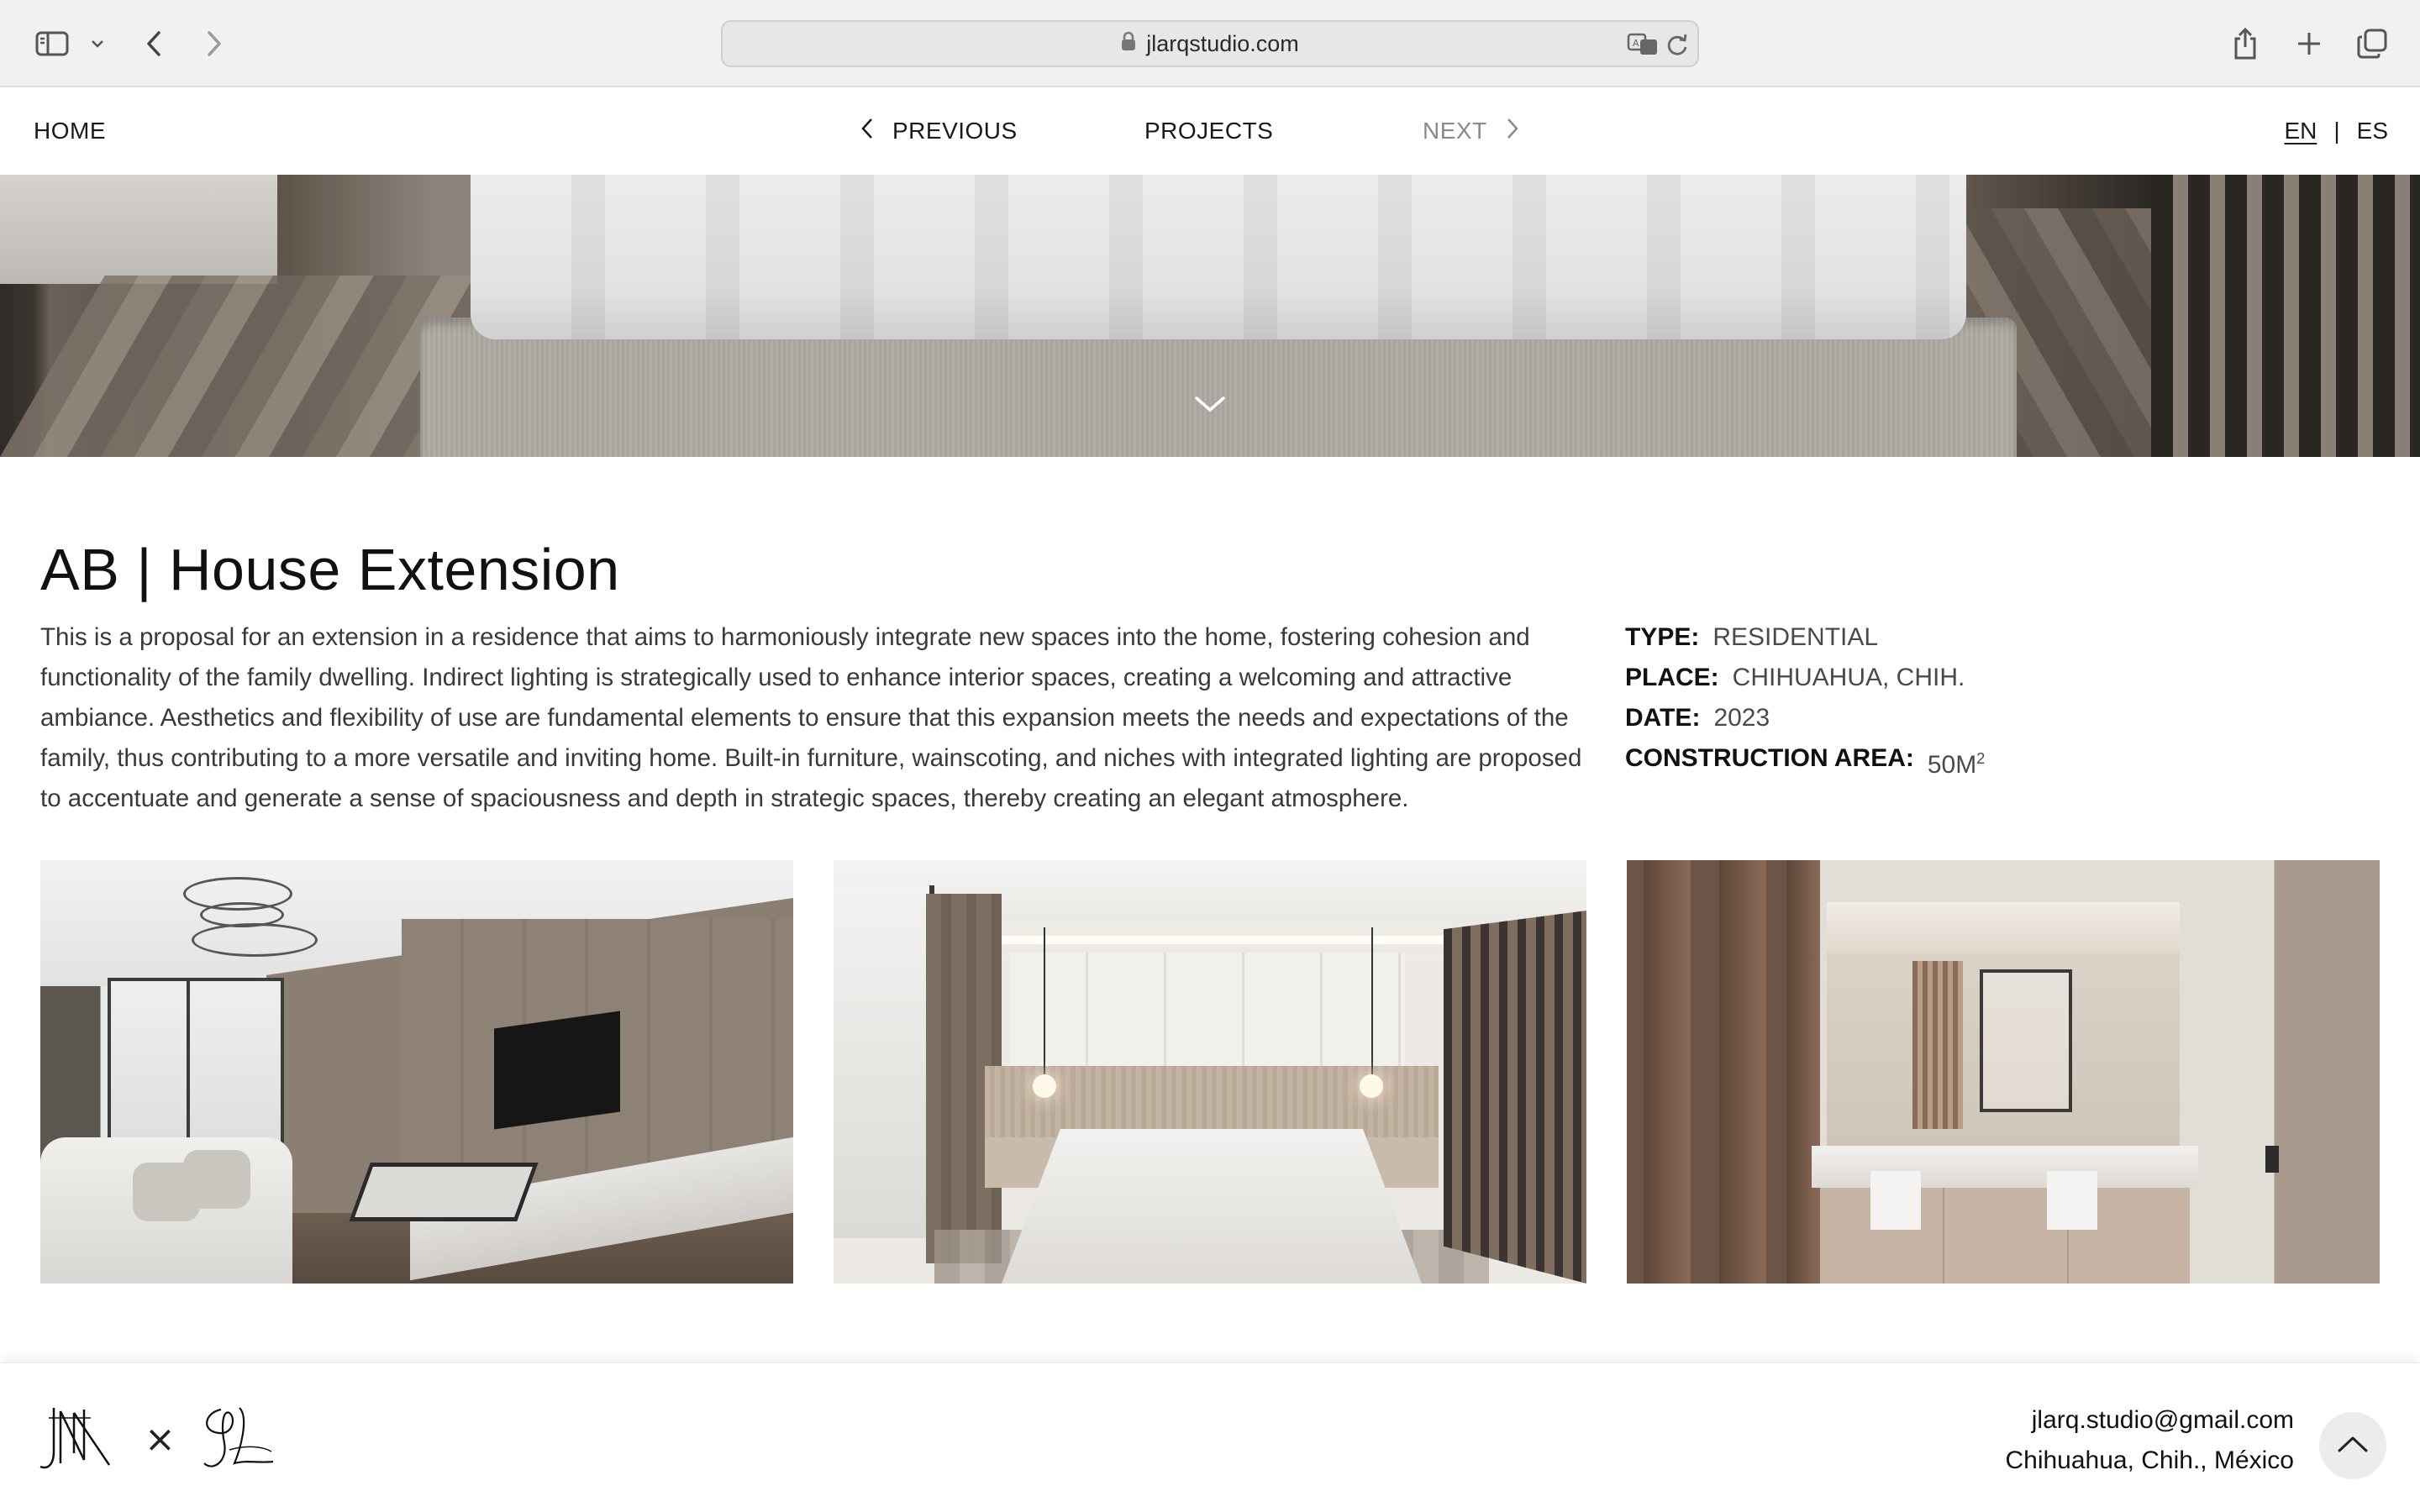  I want to click on previous-label: PREVIOUS, so click(955, 131).